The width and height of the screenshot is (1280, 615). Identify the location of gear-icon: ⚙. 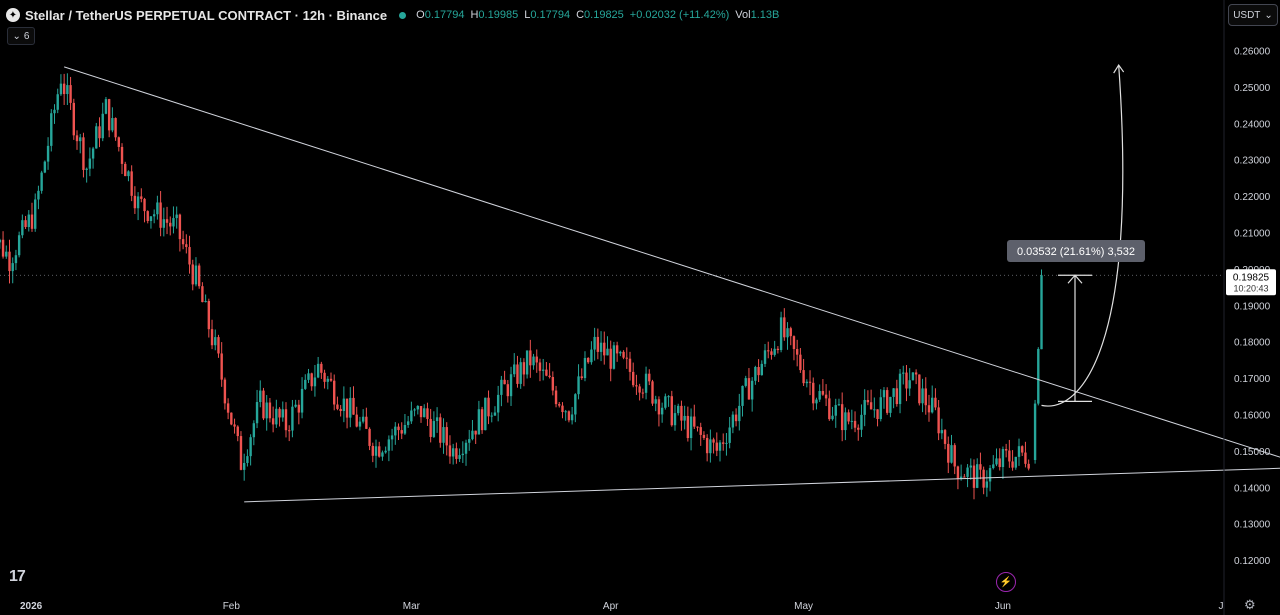
(1250, 605).